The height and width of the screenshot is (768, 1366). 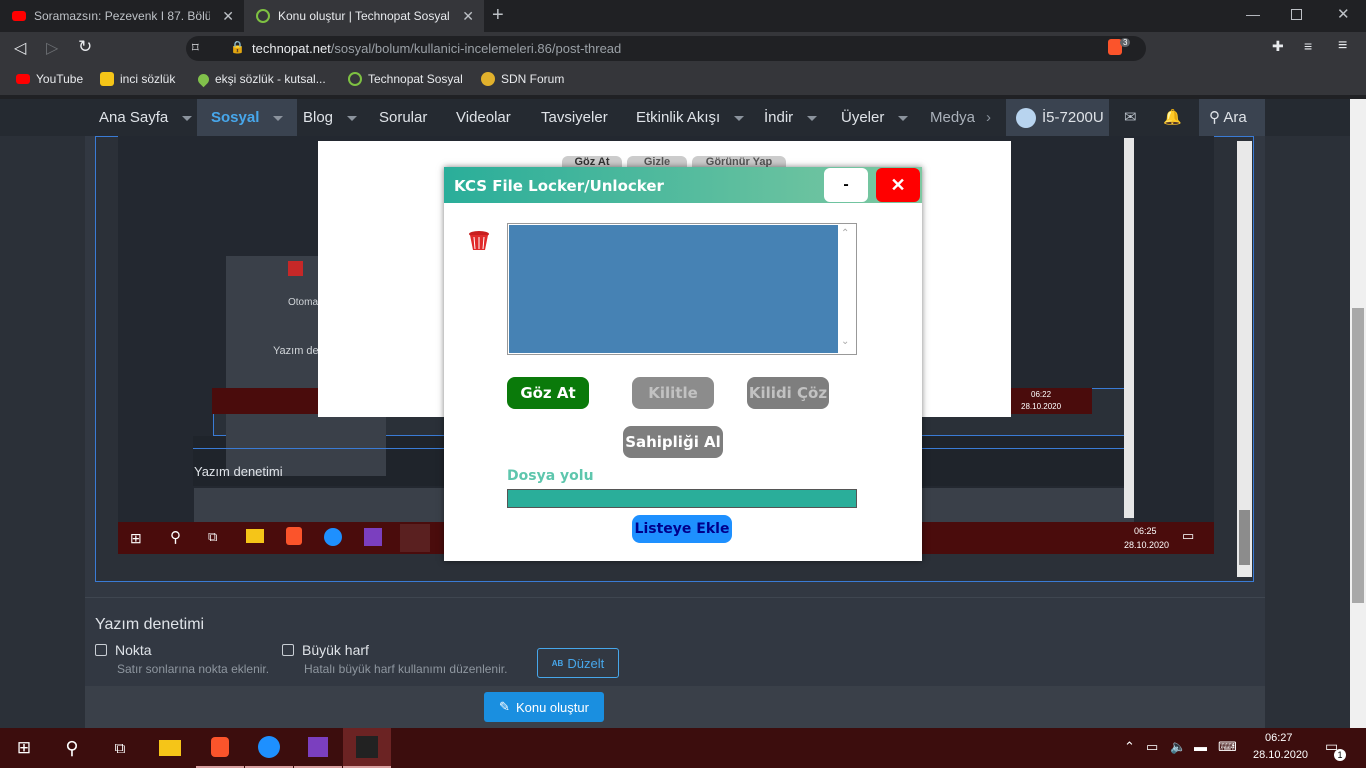 I want to click on scroll-up-icon: ⌃, so click(x=845, y=233).